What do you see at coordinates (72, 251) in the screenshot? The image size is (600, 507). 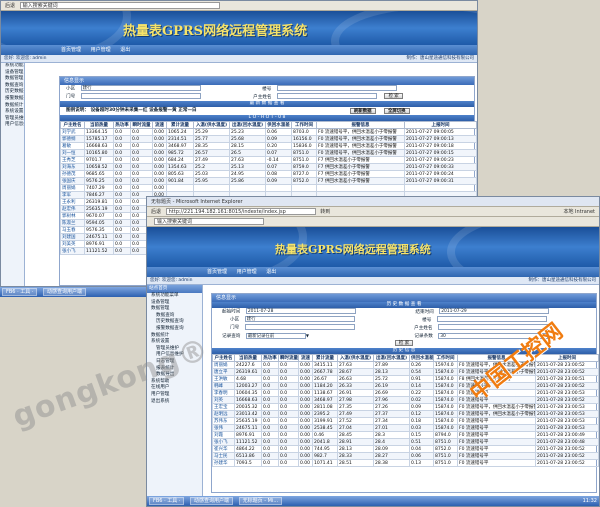 I see `table-cell: 张小飞` at bounding box center [72, 251].